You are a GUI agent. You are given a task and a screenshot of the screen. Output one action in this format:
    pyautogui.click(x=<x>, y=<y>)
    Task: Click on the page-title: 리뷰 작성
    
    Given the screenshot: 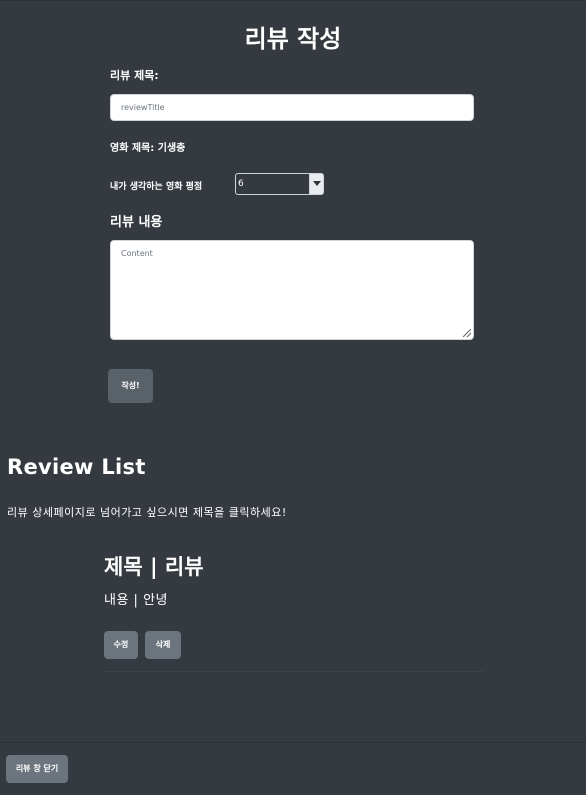 What is the action you would take?
    pyautogui.click(x=293, y=39)
    